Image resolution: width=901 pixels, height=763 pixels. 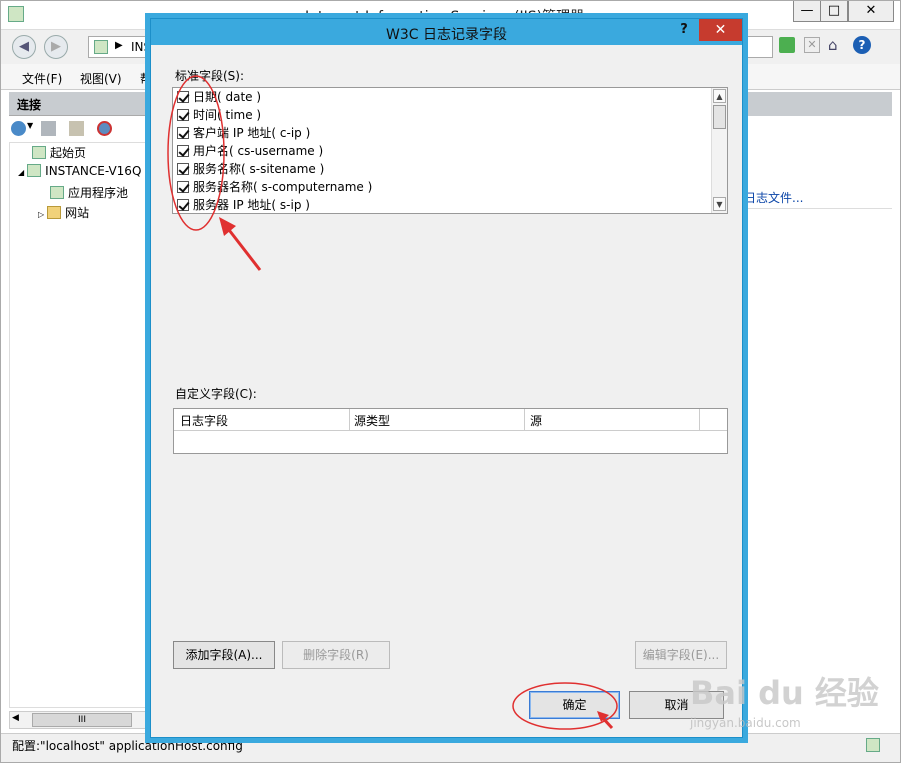 I want to click on scroll-left-icon: ◀, so click(x=15, y=718).